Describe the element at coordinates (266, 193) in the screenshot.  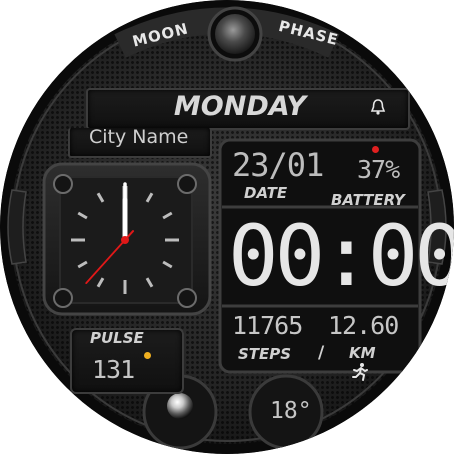
I see `date-label: DATE` at that location.